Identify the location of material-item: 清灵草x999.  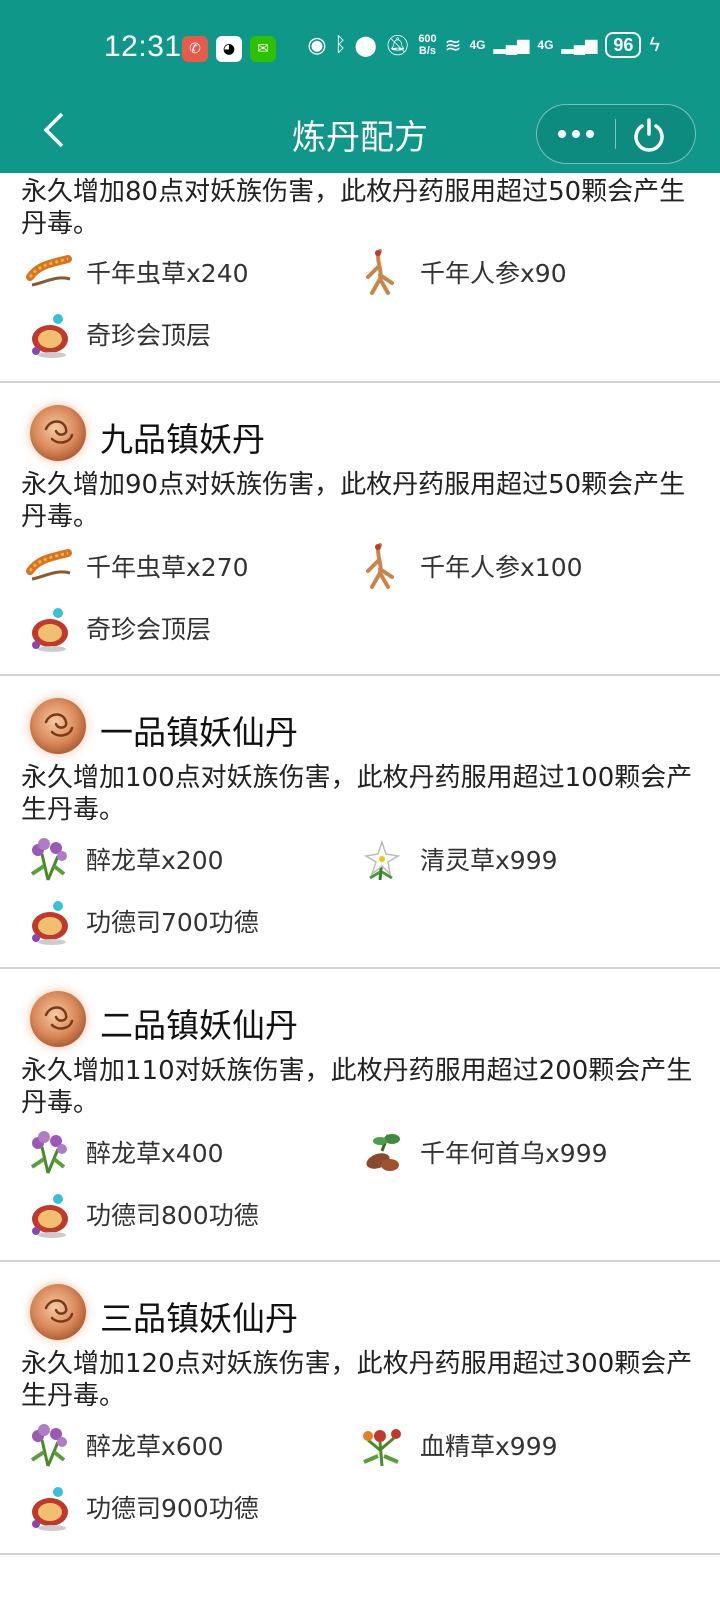
(458, 859).